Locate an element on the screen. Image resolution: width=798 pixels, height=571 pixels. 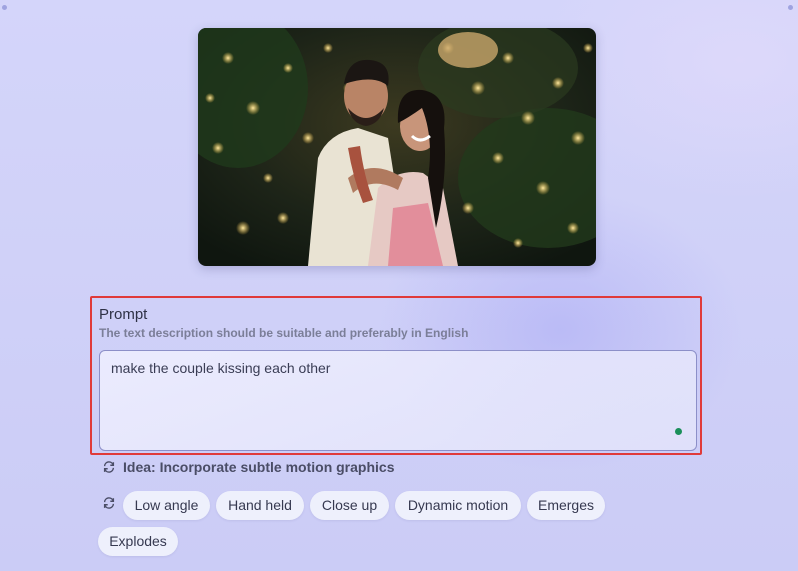
chip-dynamic-motion: Dynamic motion is located at coordinates (458, 505).